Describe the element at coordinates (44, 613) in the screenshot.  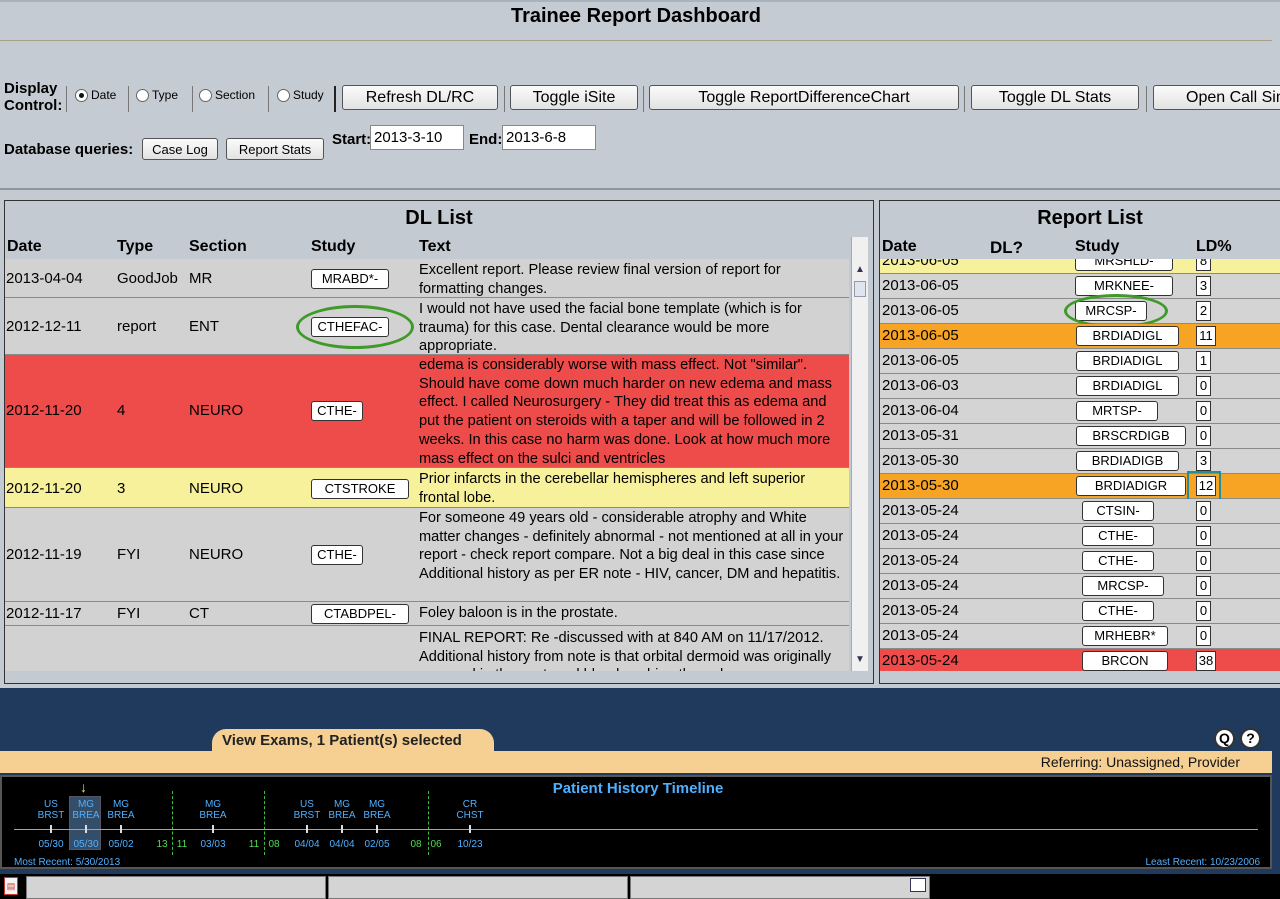
I see `row-date: 2012-11-17` at that location.